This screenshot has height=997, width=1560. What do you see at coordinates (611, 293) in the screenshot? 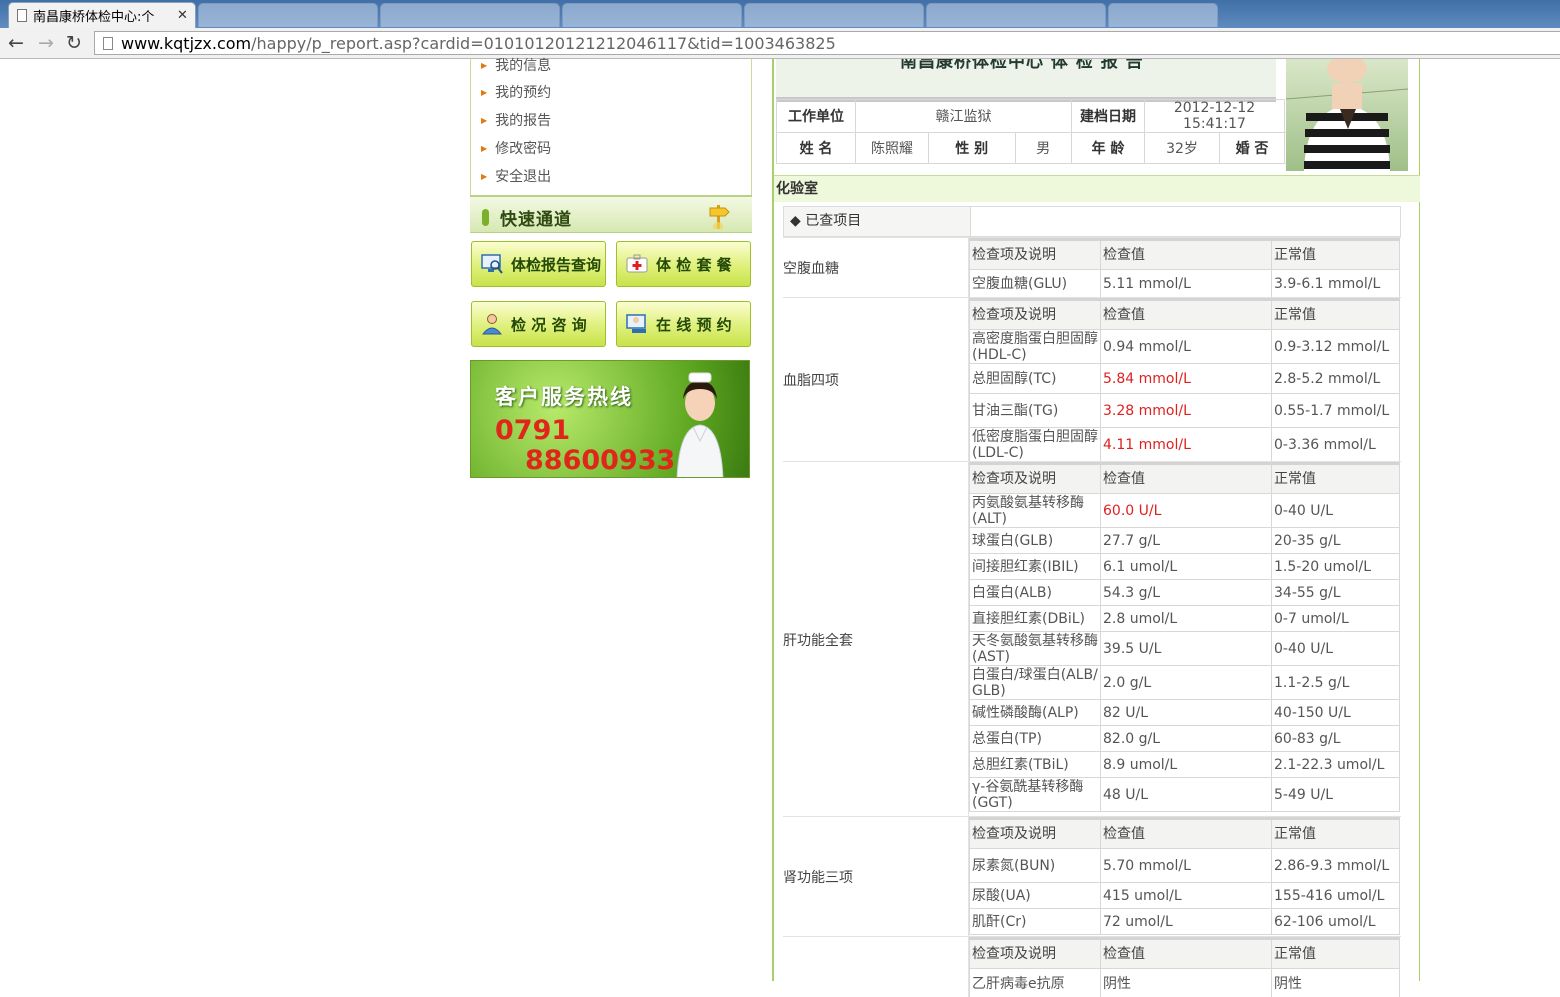
I see `quick-access-buttons: 体检报告查询 体 检 套 餐 检 况 咨 询 在 线 预` at bounding box center [611, 293].